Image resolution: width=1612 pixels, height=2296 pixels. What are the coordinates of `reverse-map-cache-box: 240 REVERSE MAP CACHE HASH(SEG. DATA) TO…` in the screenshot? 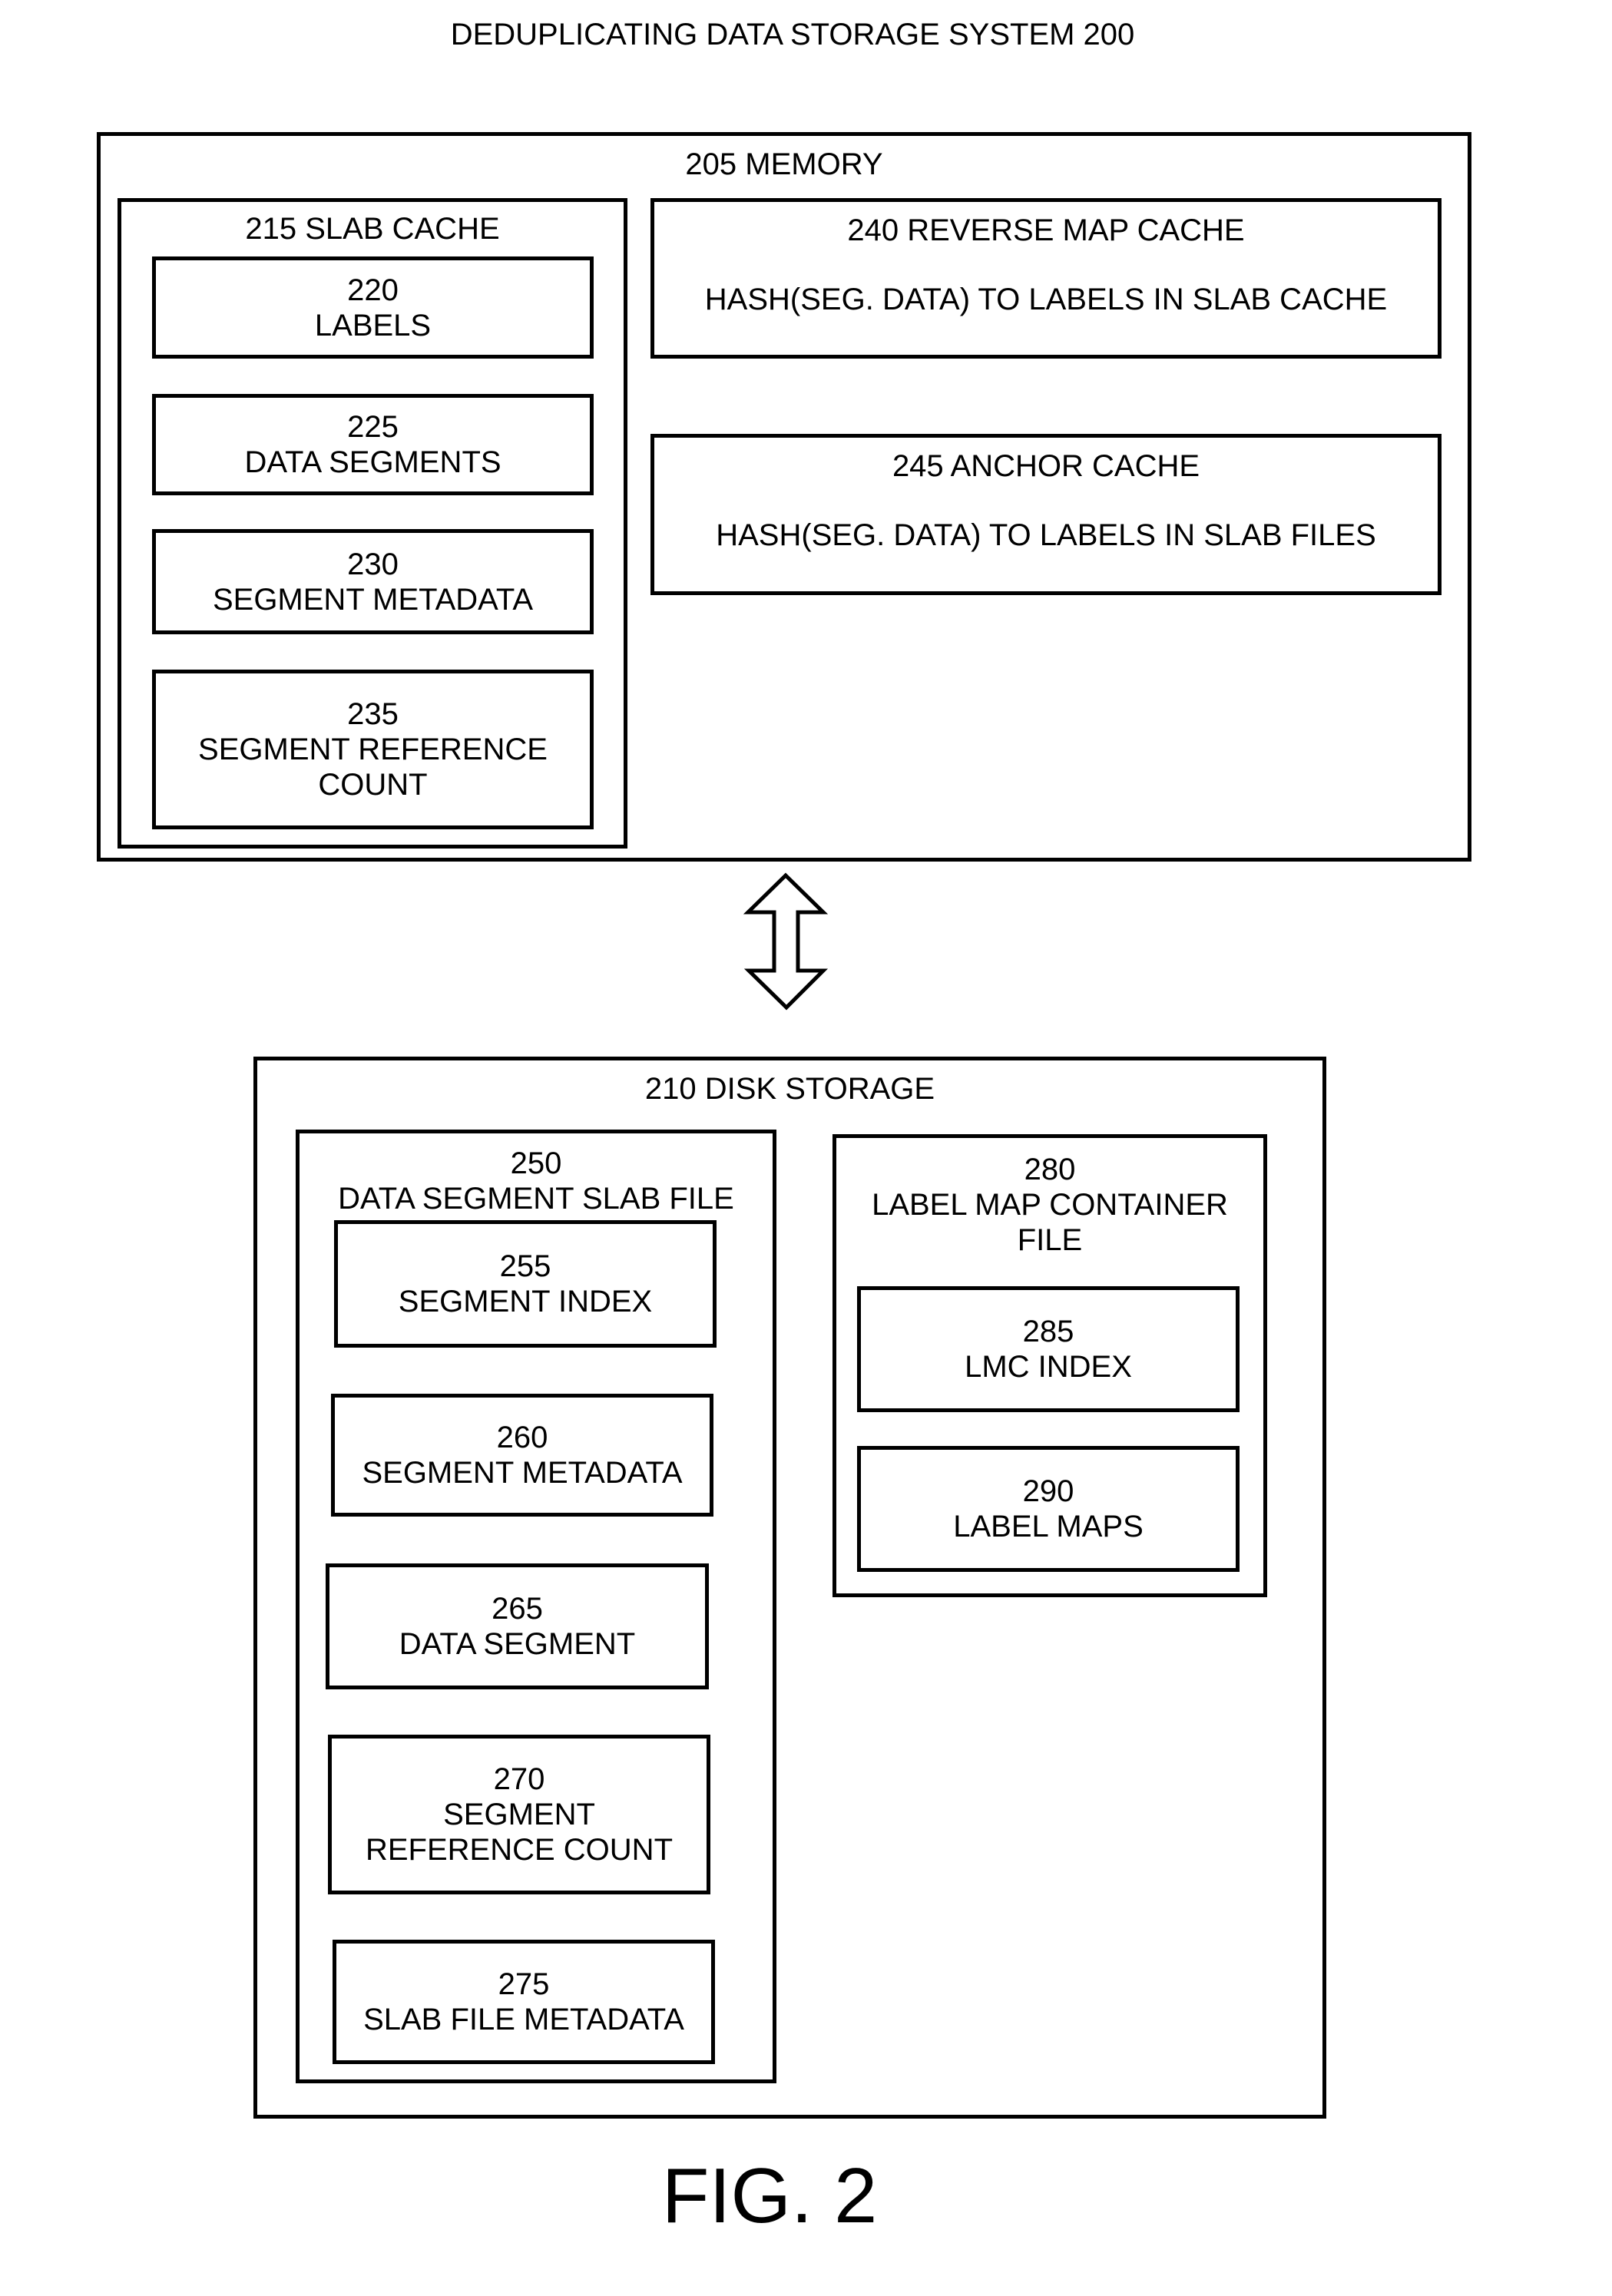 It's located at (1046, 278).